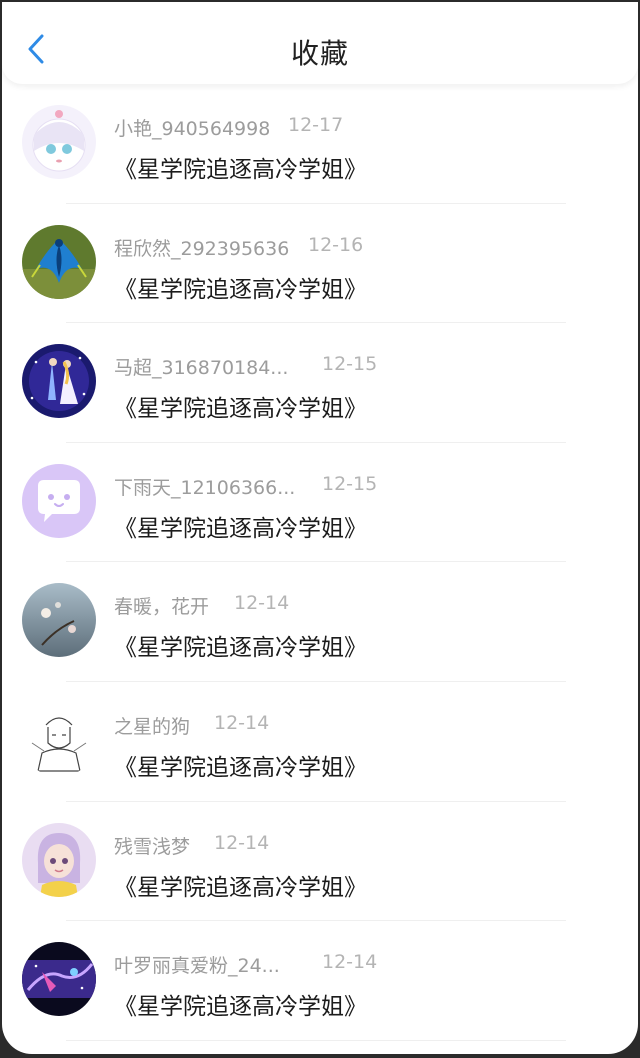 The height and width of the screenshot is (1058, 640). What do you see at coordinates (320, 622) in the screenshot?
I see `list-item: 春暖，花开 12-14 《星学院追逐高冷学姐》` at bounding box center [320, 622].